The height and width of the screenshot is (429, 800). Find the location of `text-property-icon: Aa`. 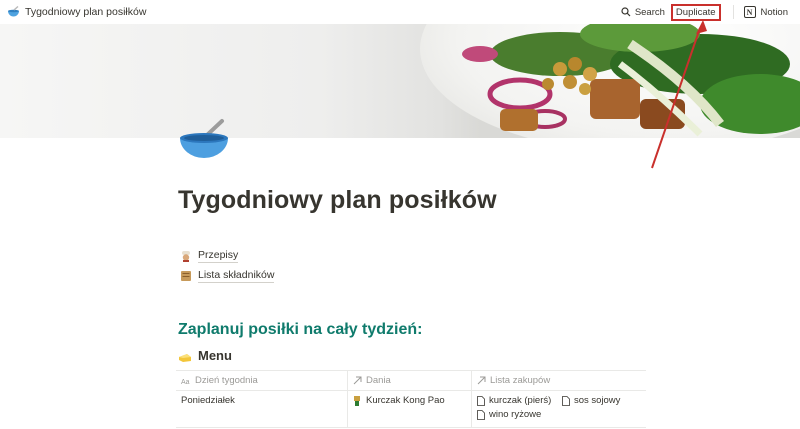

text-property-icon: Aa is located at coordinates (185, 382).